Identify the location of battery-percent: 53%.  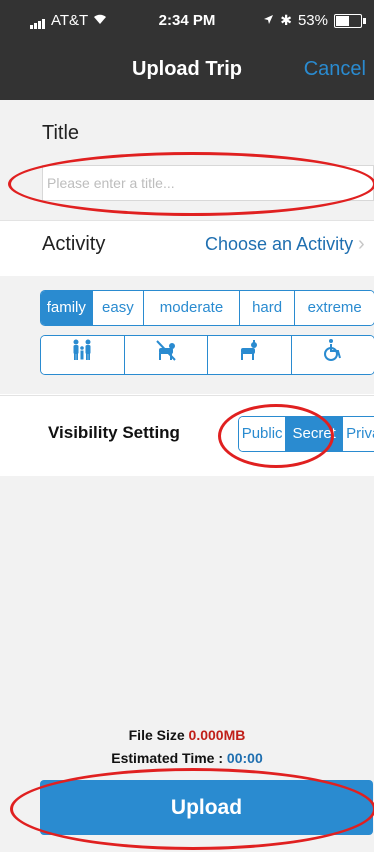
(312, 20).